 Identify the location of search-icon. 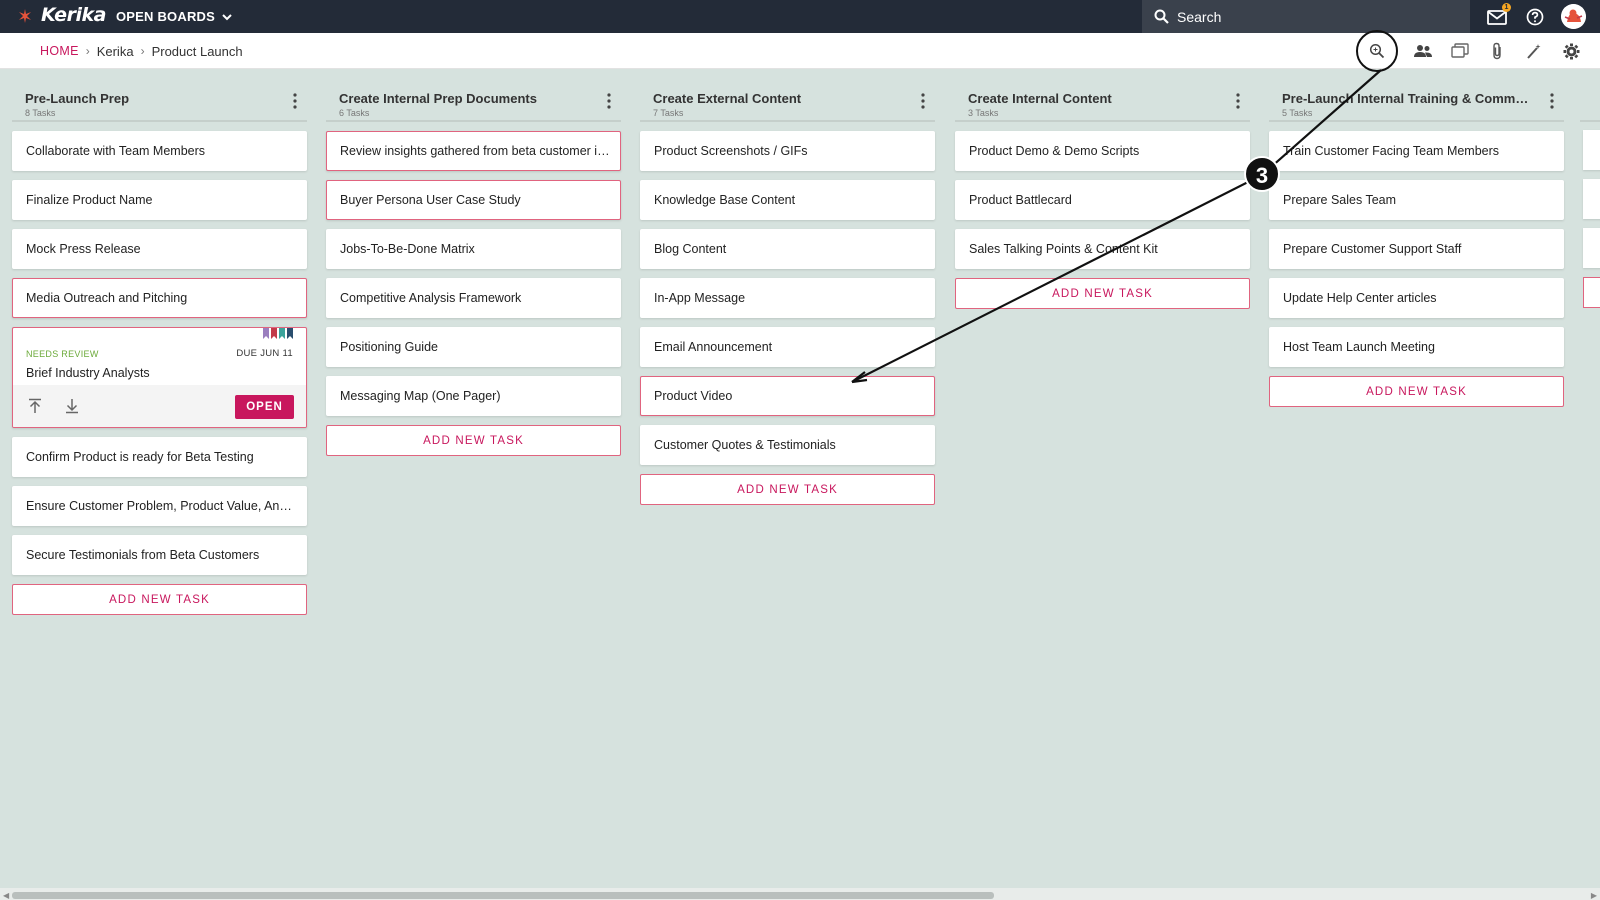
(1161, 16).